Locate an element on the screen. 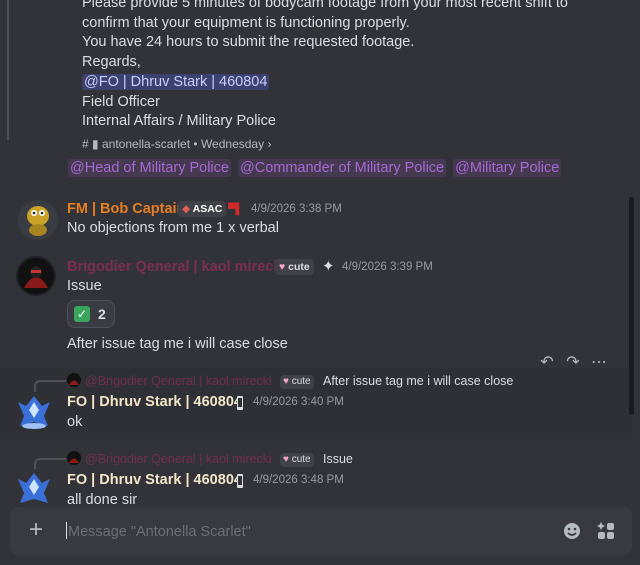  emoji-icon is located at coordinates (572, 531).